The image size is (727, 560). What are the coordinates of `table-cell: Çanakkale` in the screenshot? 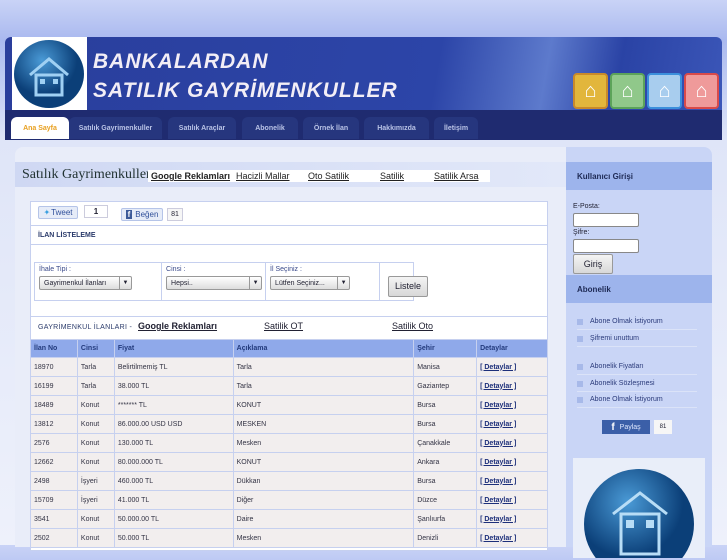 It's located at (445, 443).